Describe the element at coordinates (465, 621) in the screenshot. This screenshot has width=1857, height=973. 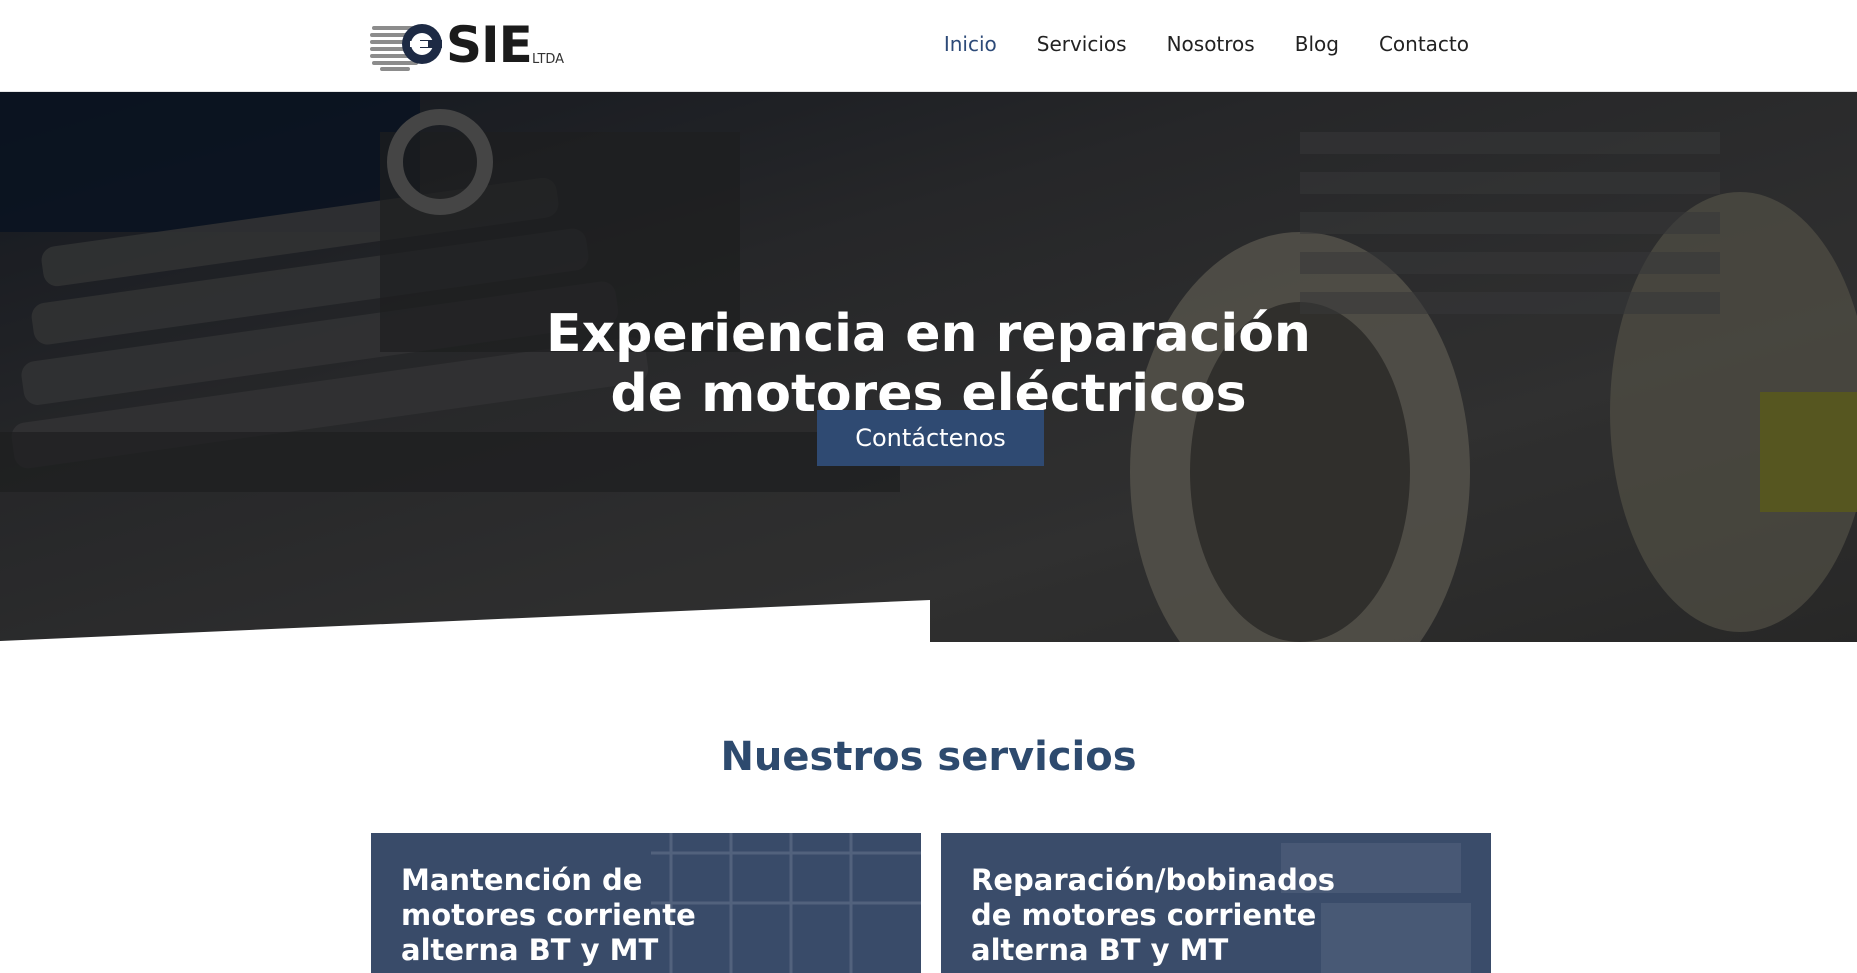
I see `hero-angled-divider` at that location.